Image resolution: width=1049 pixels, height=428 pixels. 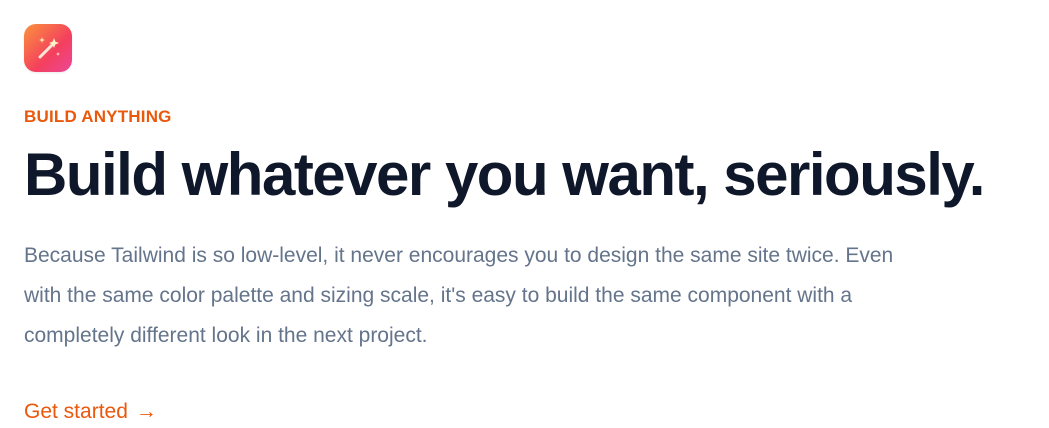 What do you see at coordinates (504, 174) in the screenshot?
I see `page-title: Build whatever you want, seriously.` at bounding box center [504, 174].